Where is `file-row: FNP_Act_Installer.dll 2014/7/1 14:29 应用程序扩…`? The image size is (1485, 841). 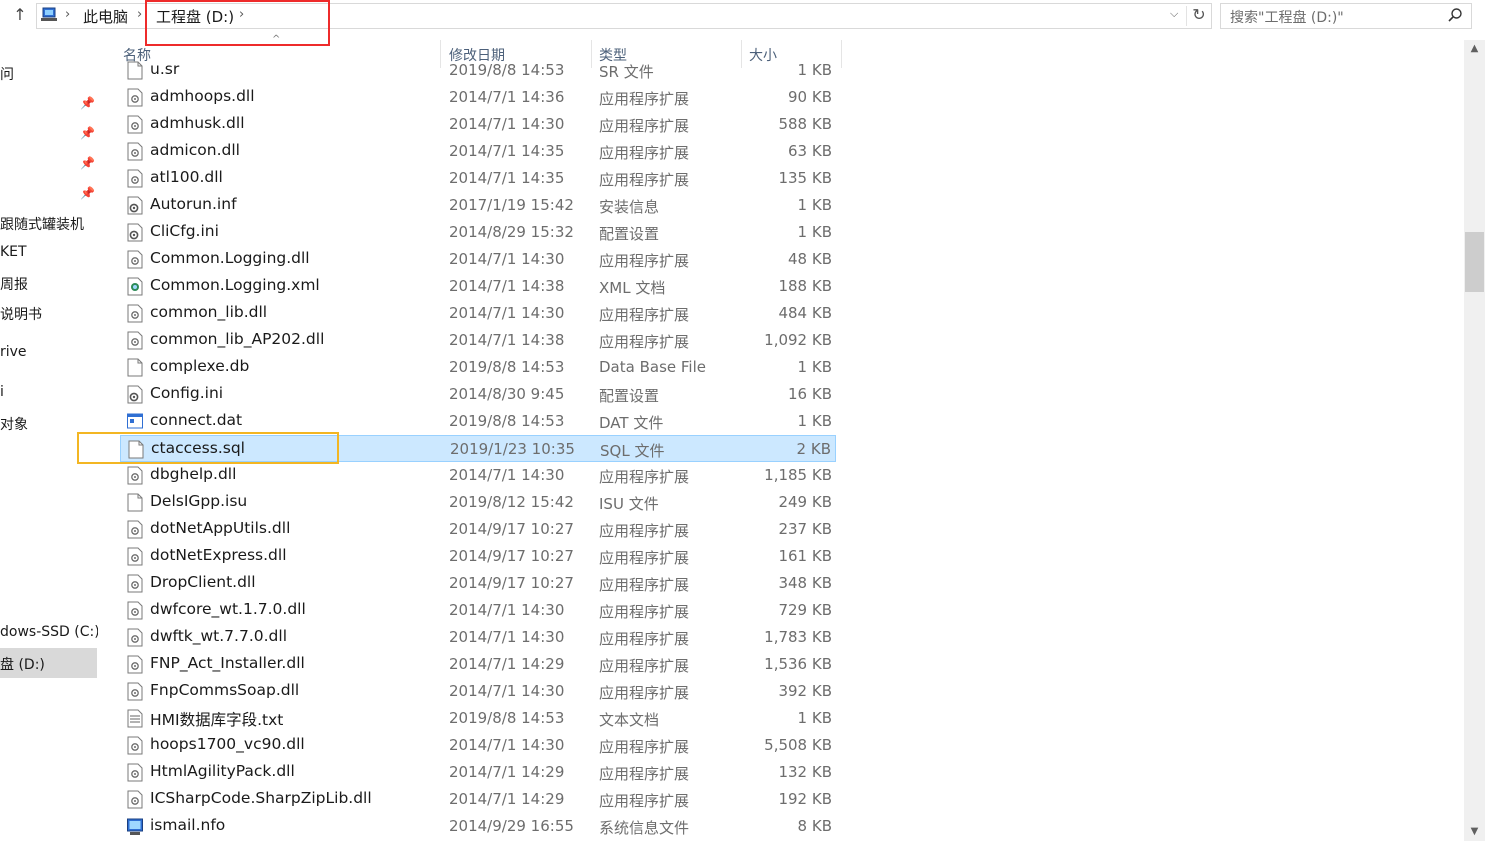
file-row: FNP_Act_Installer.dll 2014/7/1 14:29 应用程序扩… is located at coordinates (478, 664).